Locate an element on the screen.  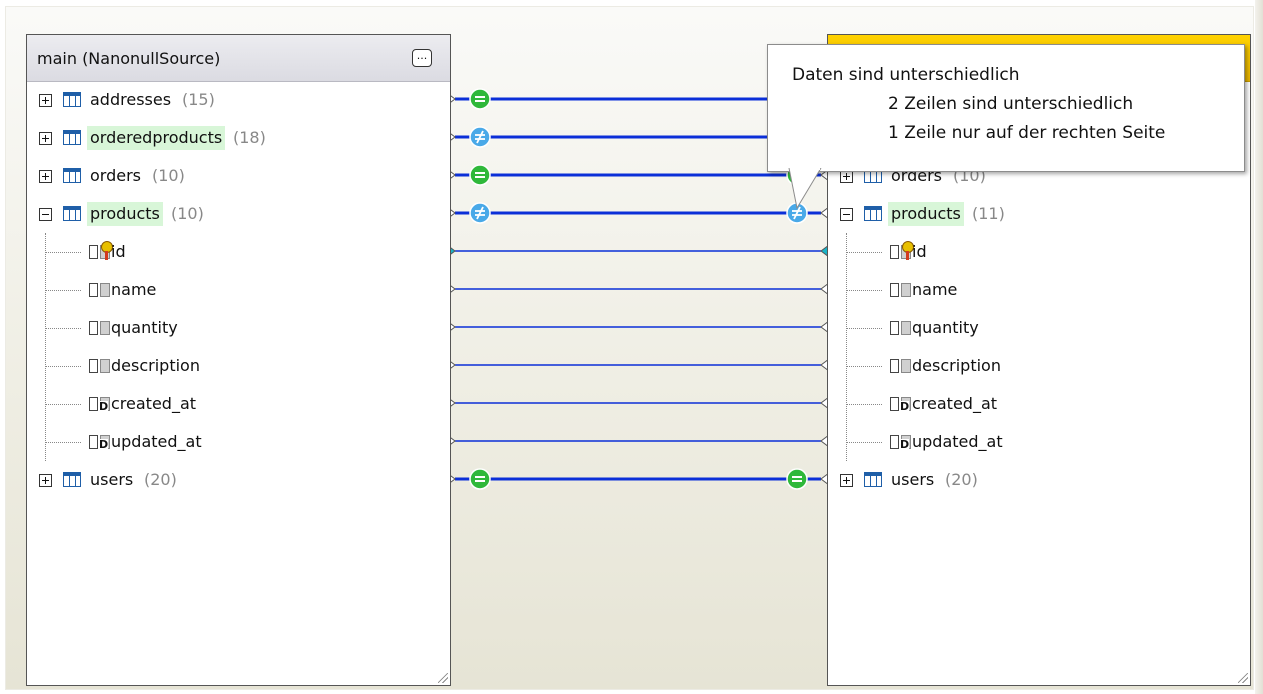
table-row-orders: orders (10) is located at coordinates (239, 178).